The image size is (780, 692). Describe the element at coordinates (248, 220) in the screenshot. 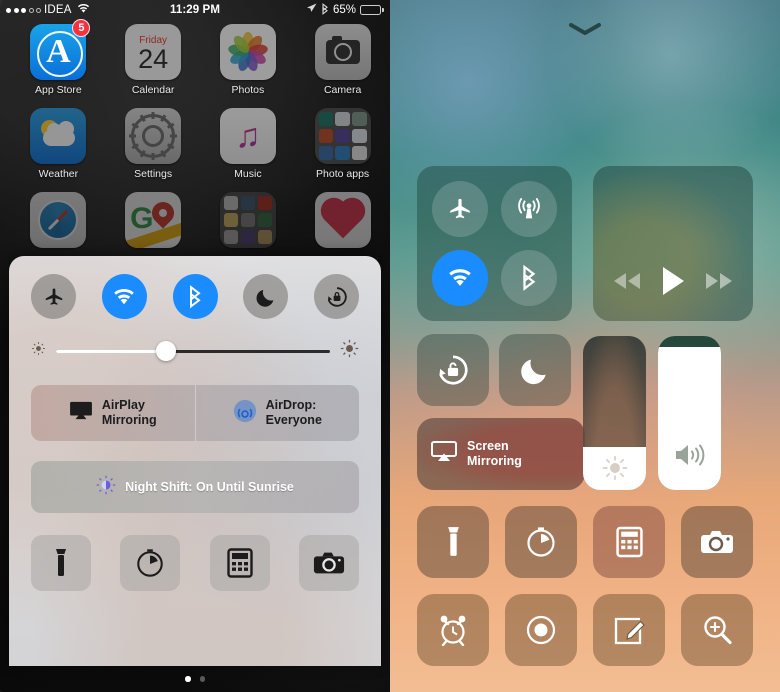

I see `app-icon-games-folder` at that location.